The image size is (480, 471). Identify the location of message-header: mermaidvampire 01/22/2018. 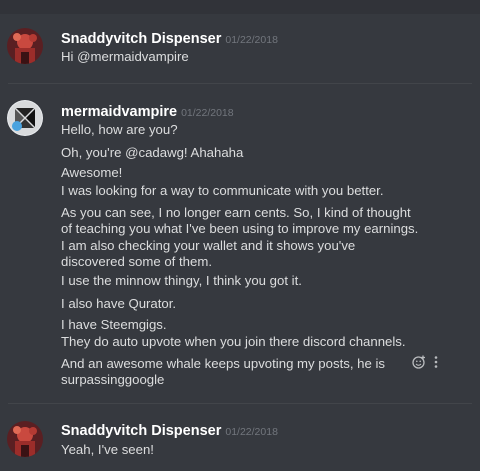
(147, 112).